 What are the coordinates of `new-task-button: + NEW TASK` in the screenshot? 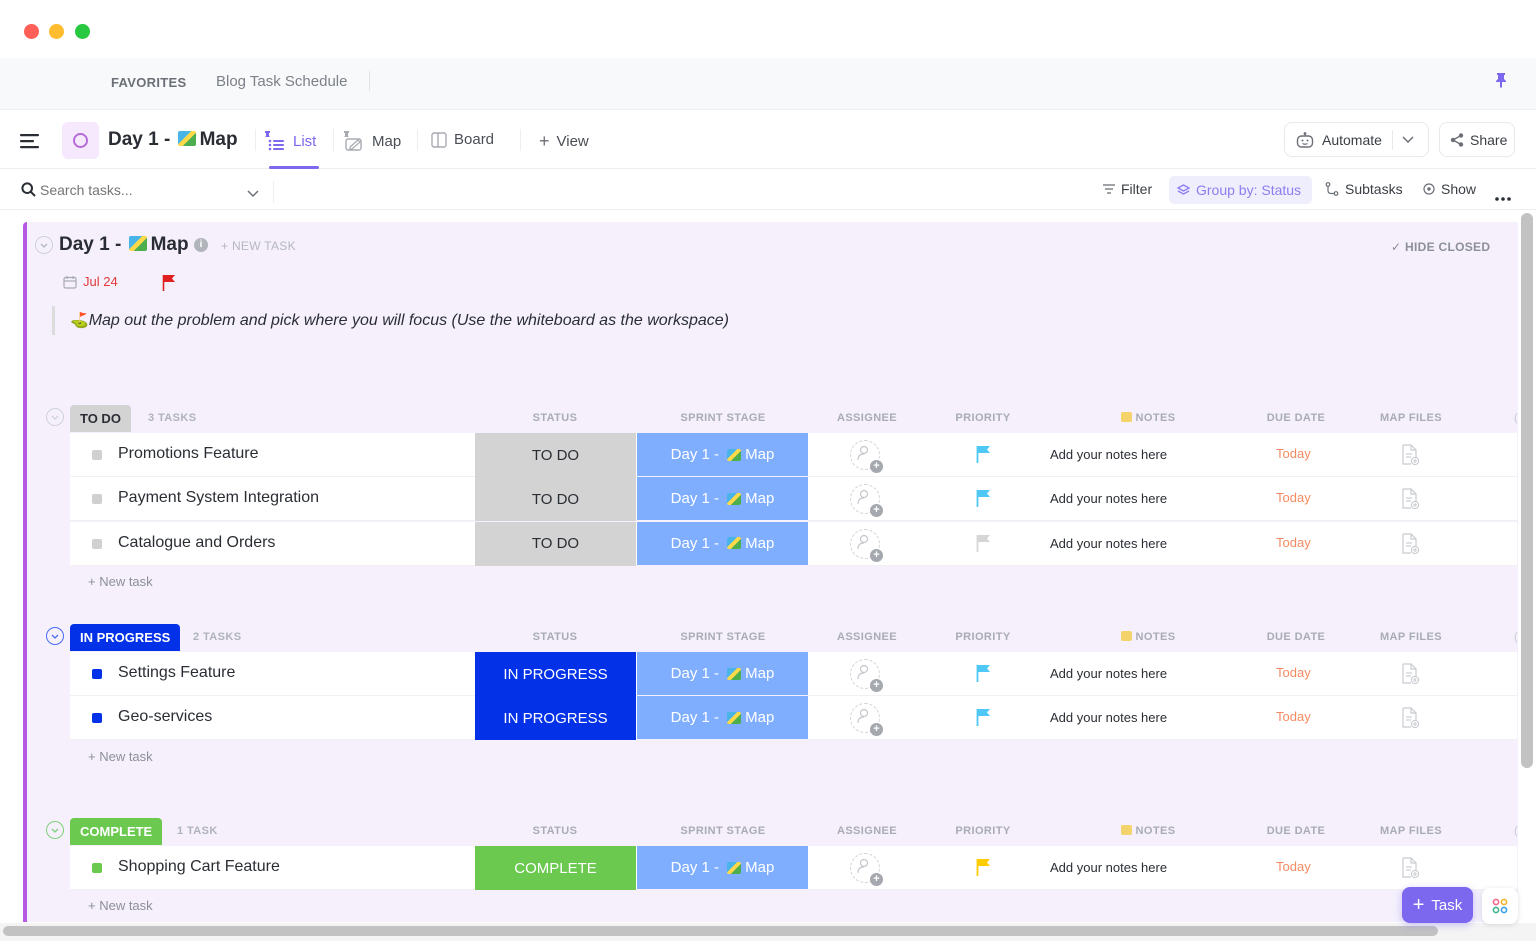 It's located at (258, 246).